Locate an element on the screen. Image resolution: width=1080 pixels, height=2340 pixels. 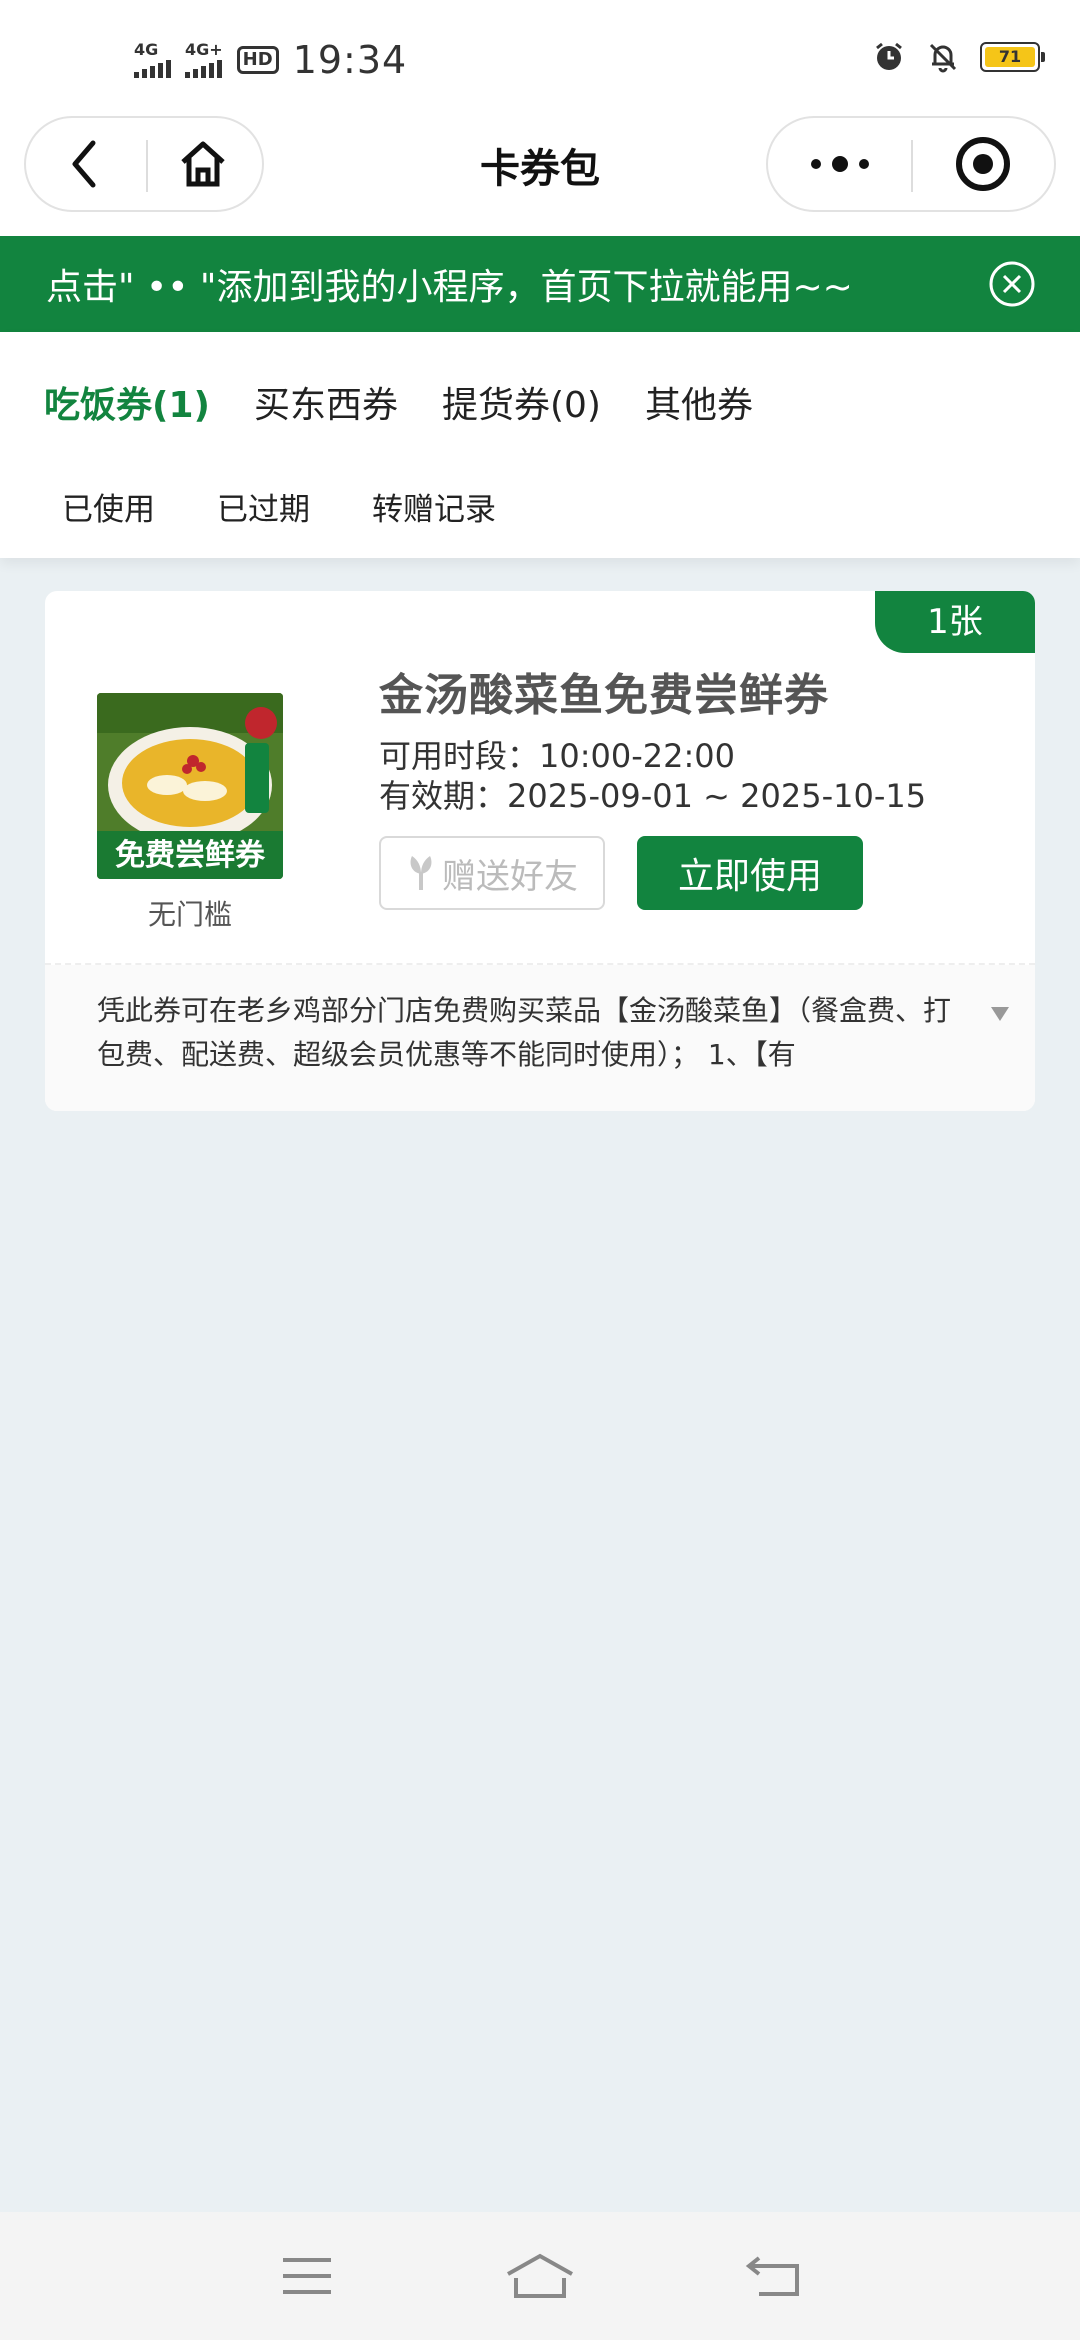
mute-bell-icon is located at coordinates (943, 58).